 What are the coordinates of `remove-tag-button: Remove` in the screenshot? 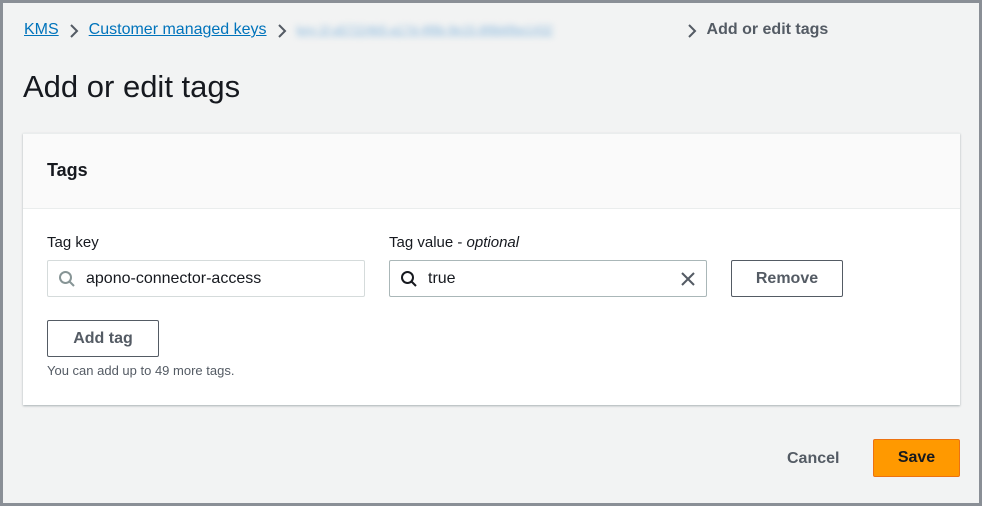 It's located at (787, 278).